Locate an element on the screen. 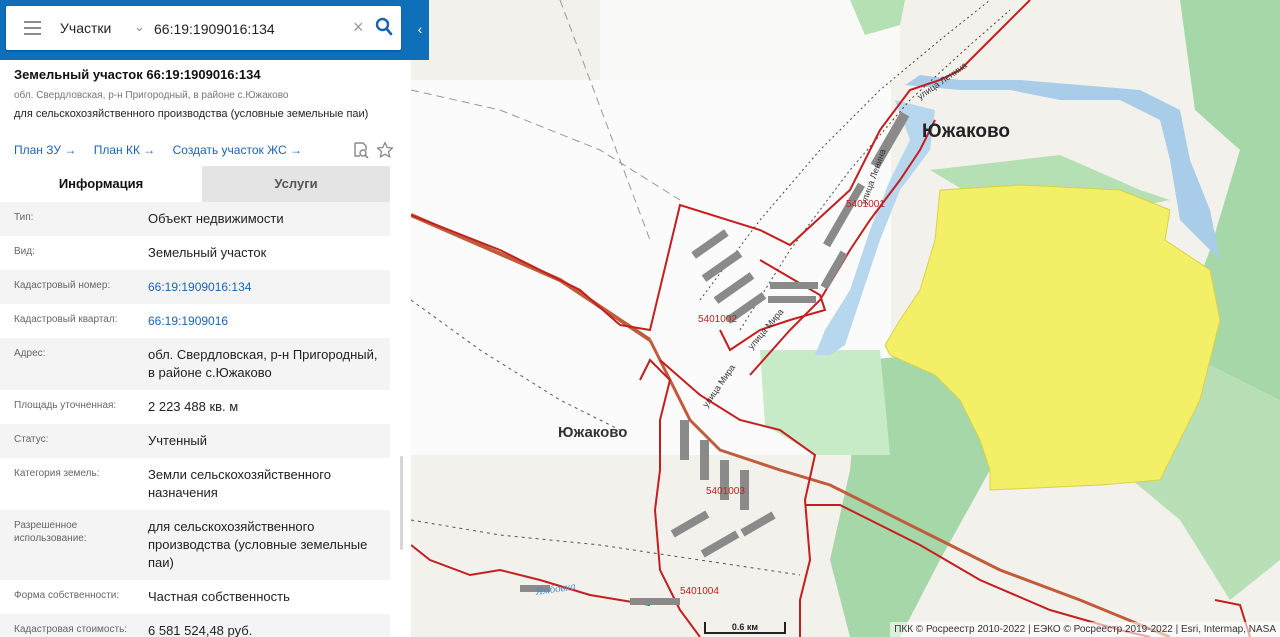  top-bar: Участки ⌄ × is located at coordinates (205, 30).